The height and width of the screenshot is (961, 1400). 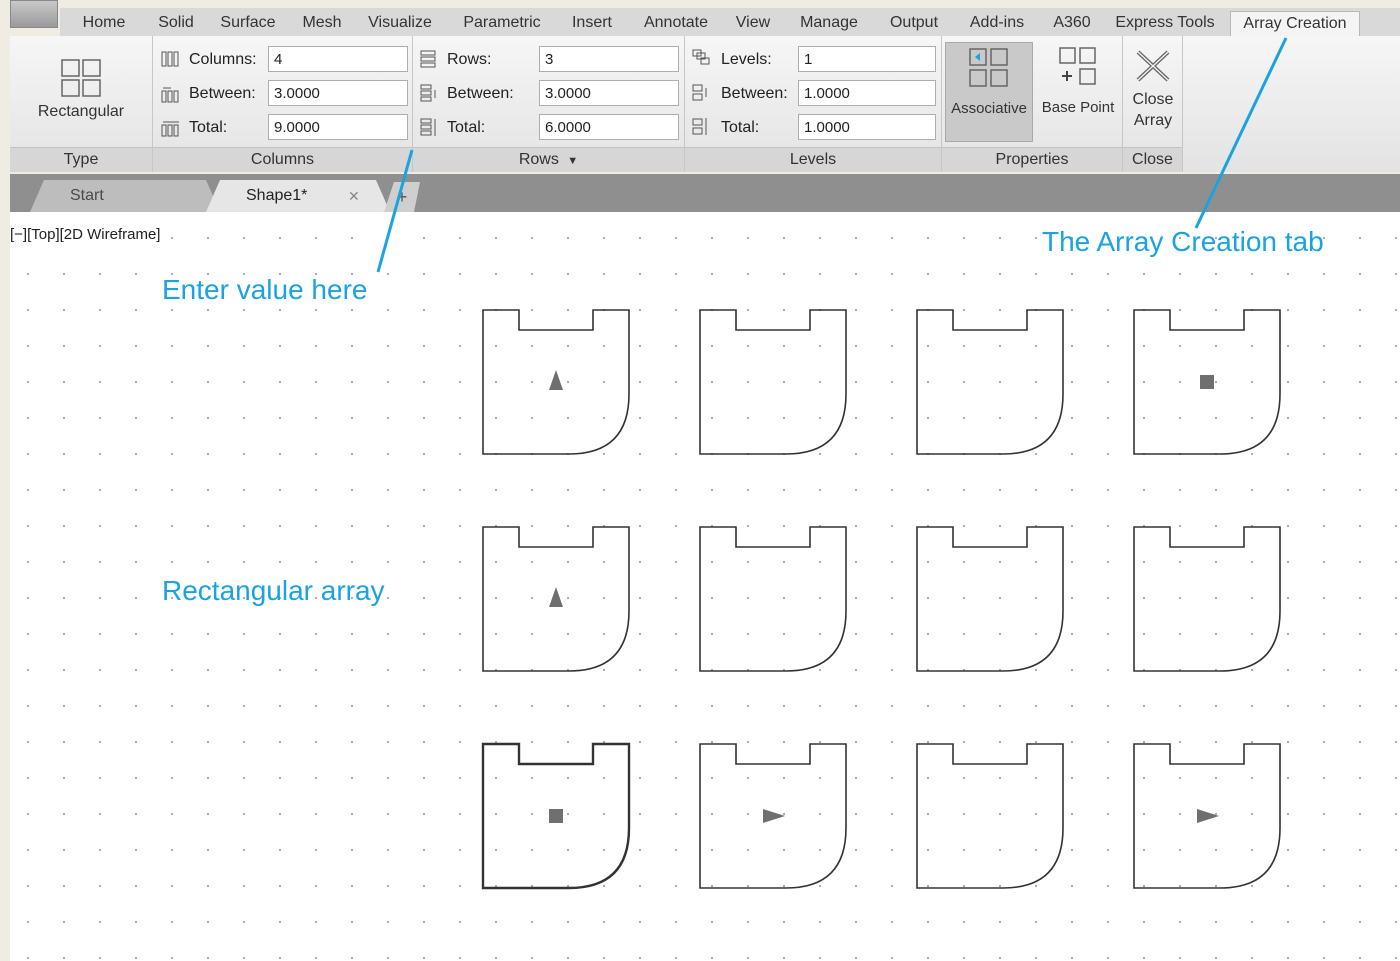 I want to click on callout-array-creation-tab: The Array Creation tab, so click(x=1183, y=241).